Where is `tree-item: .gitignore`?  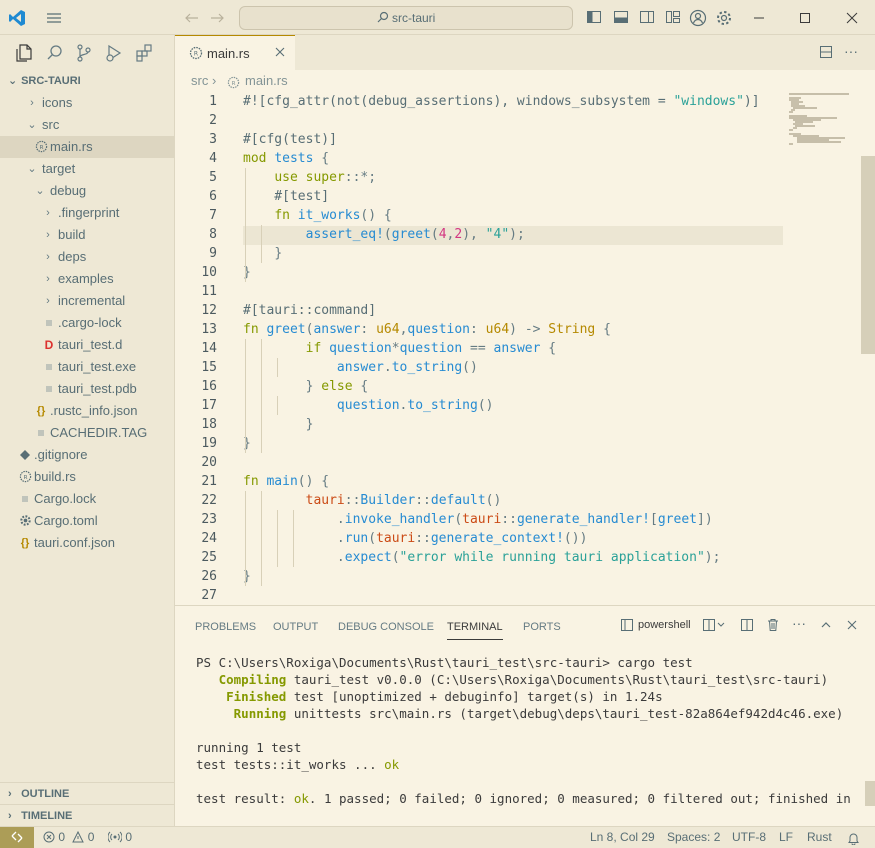
tree-item: .gitignore is located at coordinates (87, 455).